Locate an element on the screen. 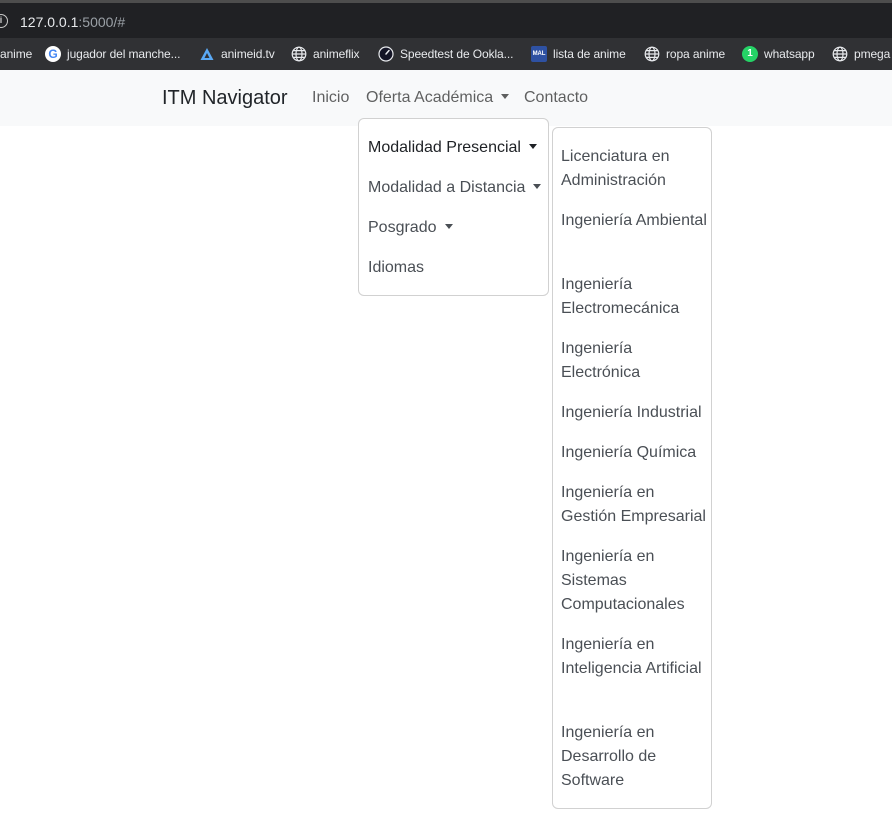  url-path: :5000/# is located at coordinates (102, 22).